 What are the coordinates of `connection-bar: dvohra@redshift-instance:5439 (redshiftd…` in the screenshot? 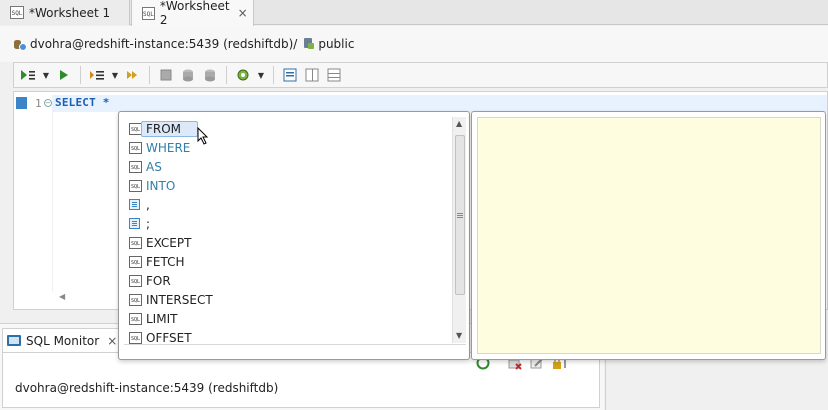 It's located at (414, 44).